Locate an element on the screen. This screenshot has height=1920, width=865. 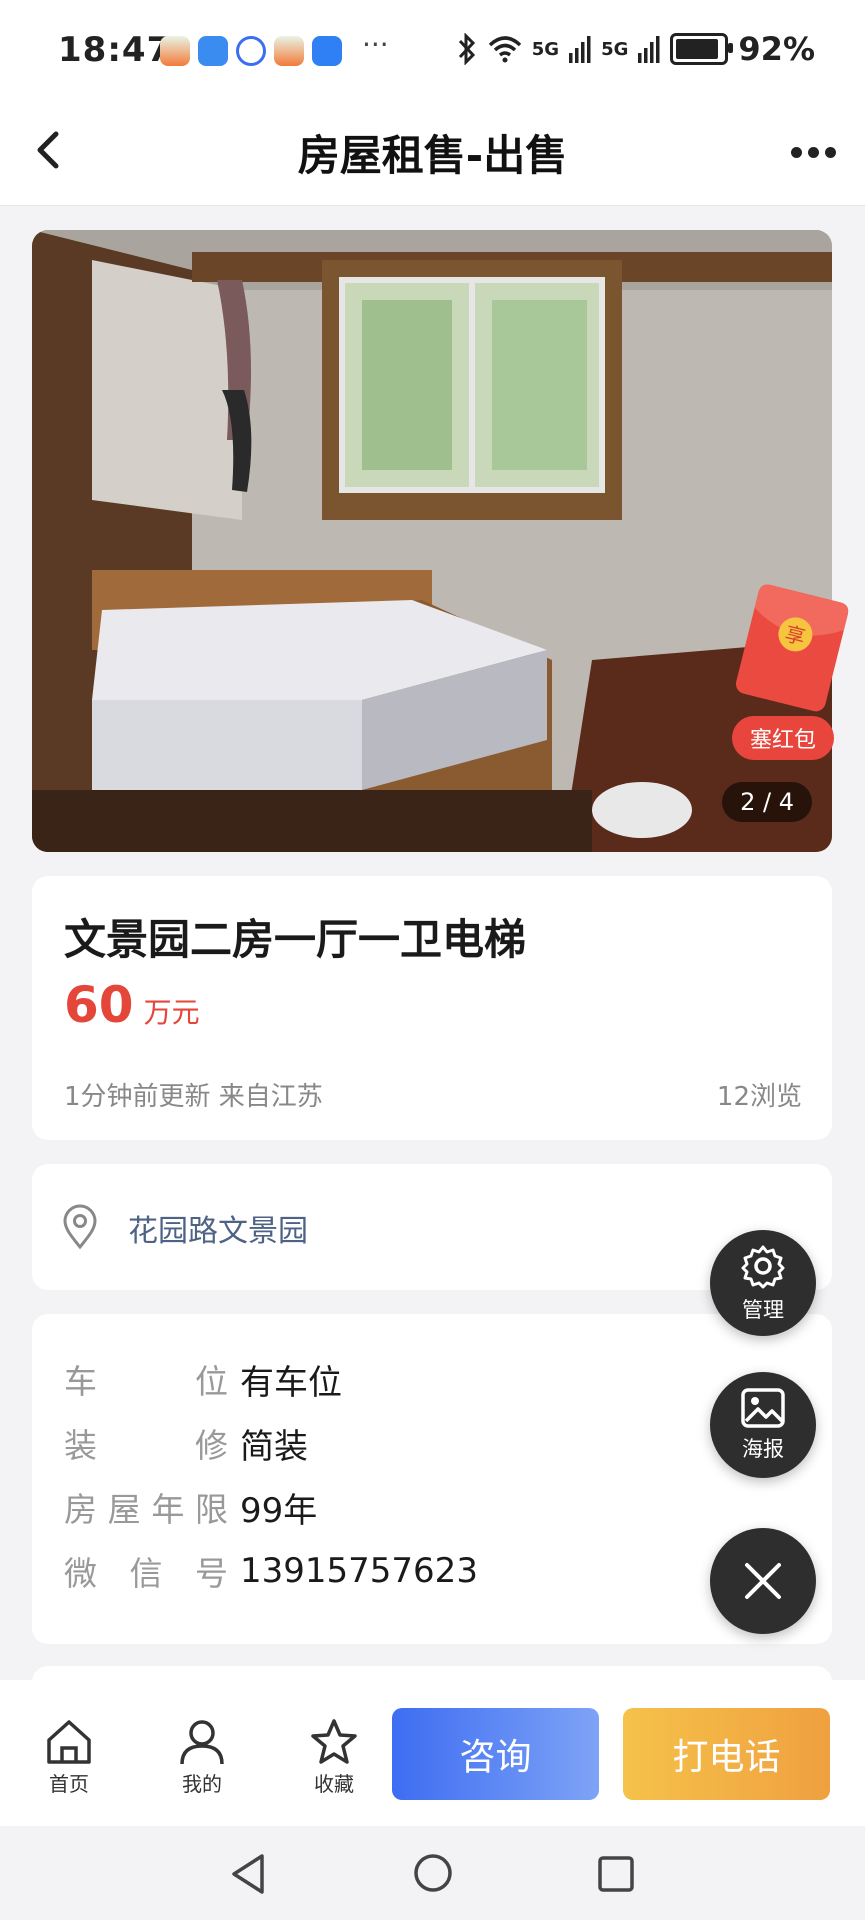
photo-counter: 2 / 4 is located at coordinates (767, 802).